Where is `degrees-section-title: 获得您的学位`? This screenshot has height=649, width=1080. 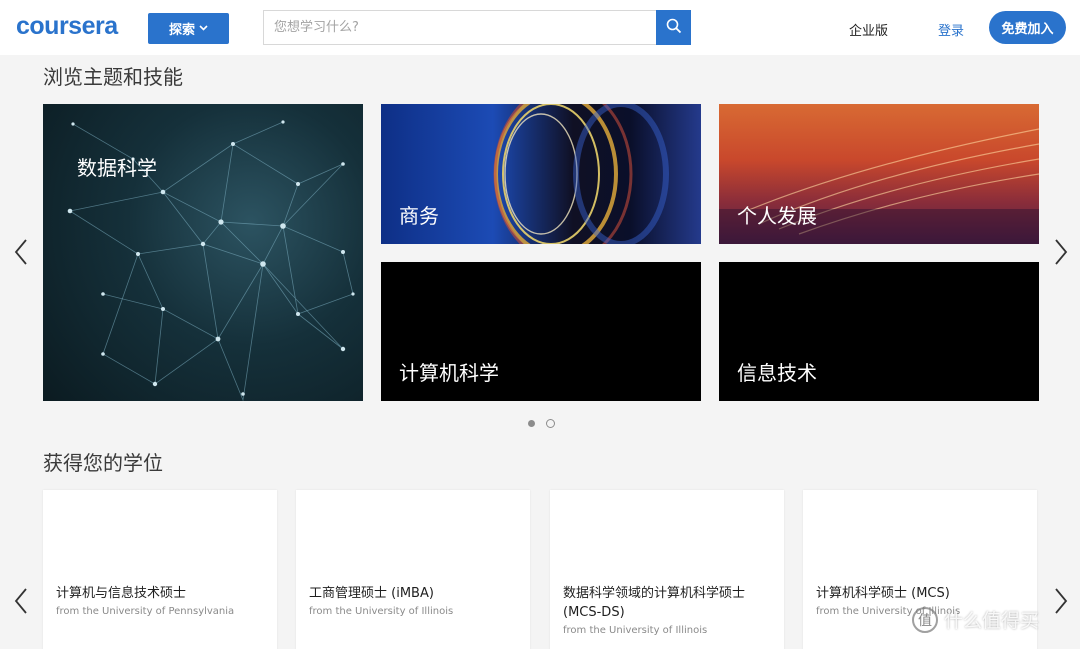 degrees-section-title: 获得您的学位 is located at coordinates (103, 463).